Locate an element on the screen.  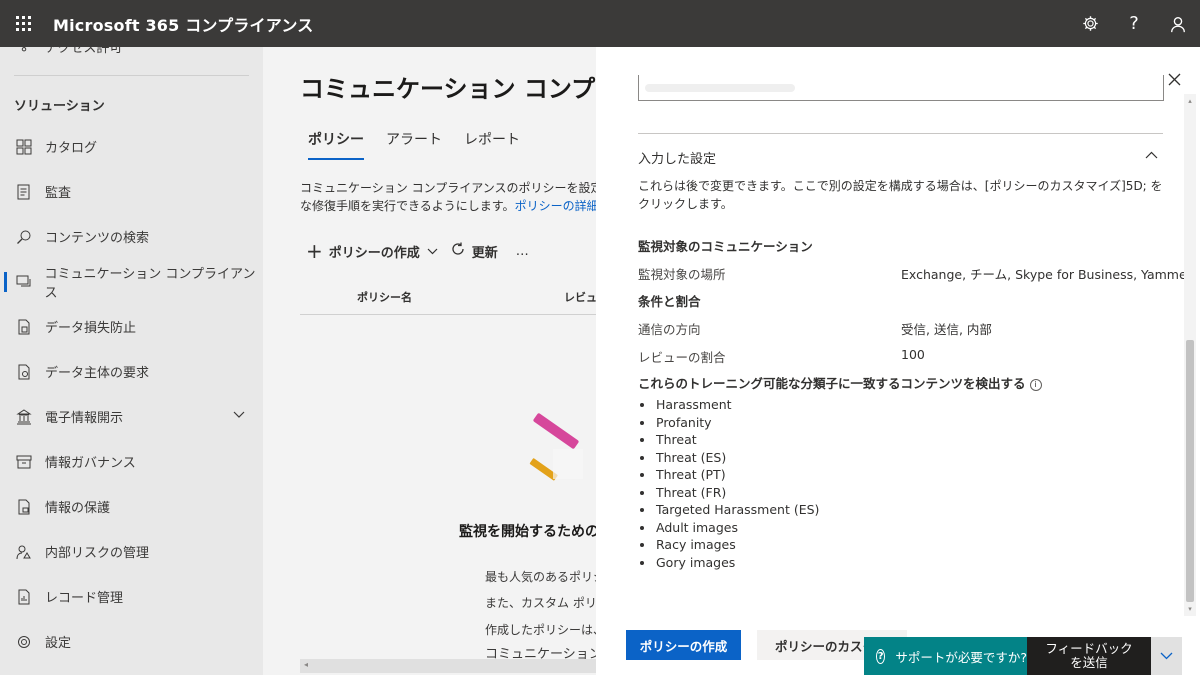
review-percent-label: レビューの割合 is located at coordinates (682, 357).